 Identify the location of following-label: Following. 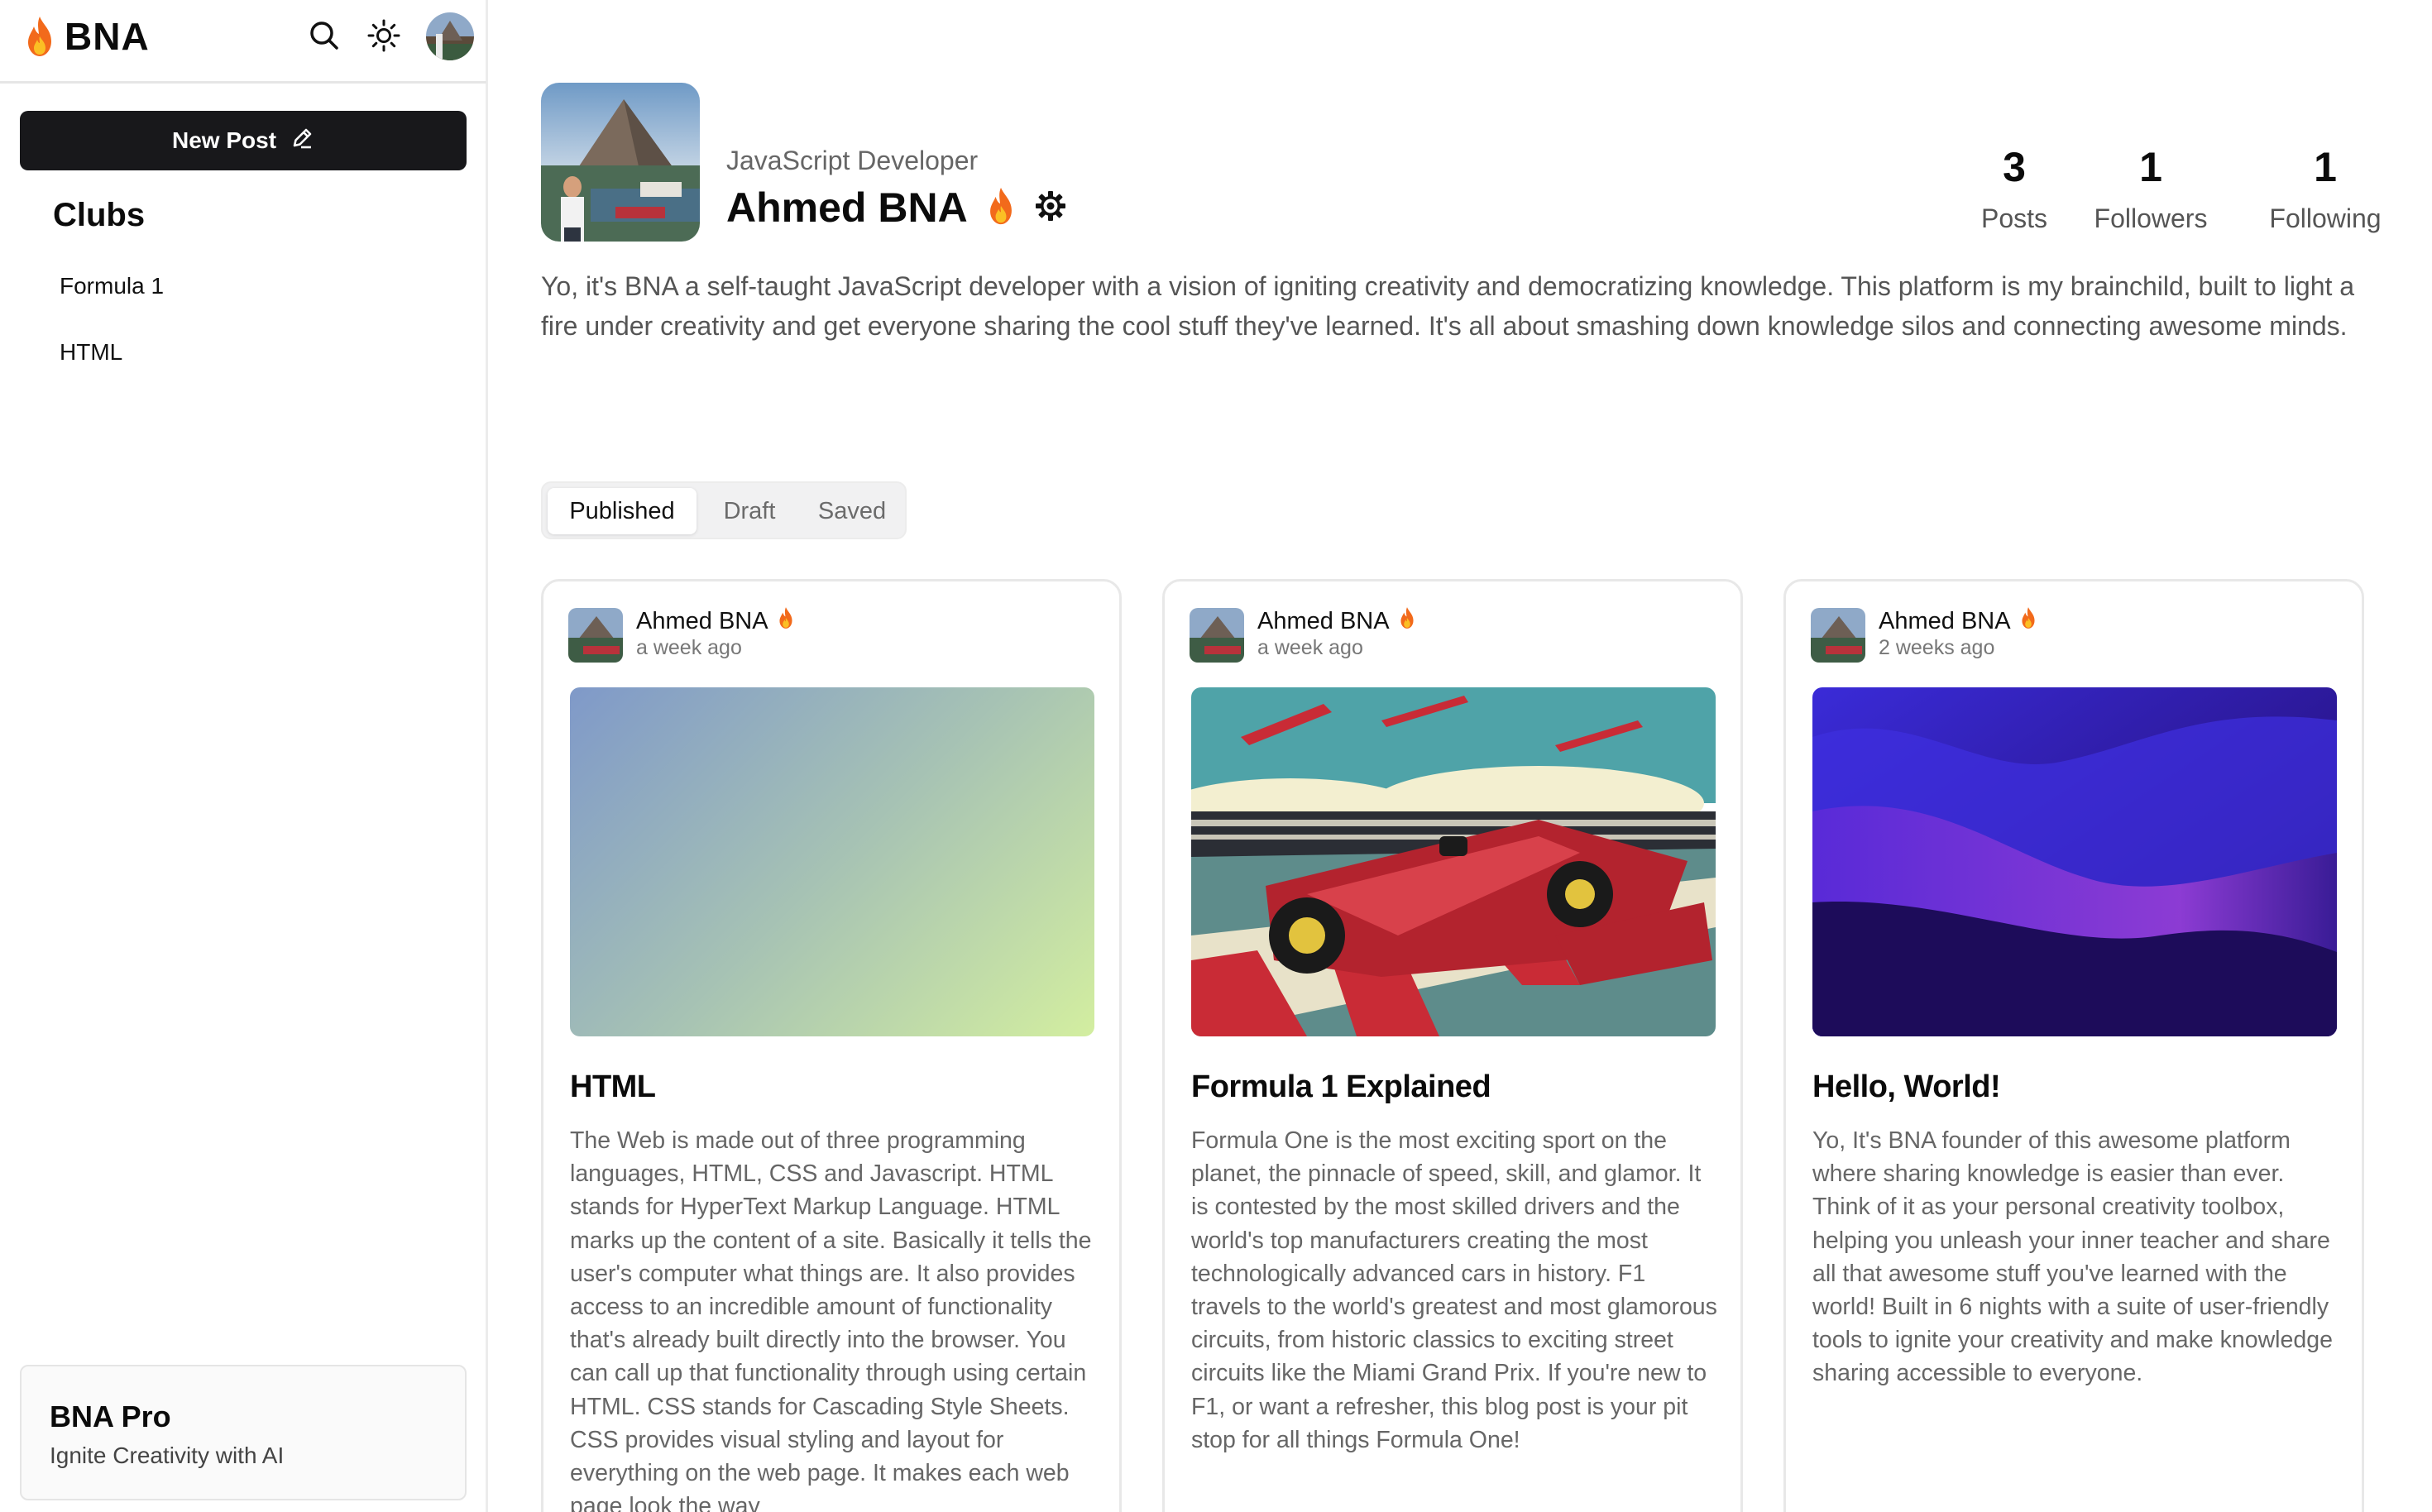
(2325, 218).